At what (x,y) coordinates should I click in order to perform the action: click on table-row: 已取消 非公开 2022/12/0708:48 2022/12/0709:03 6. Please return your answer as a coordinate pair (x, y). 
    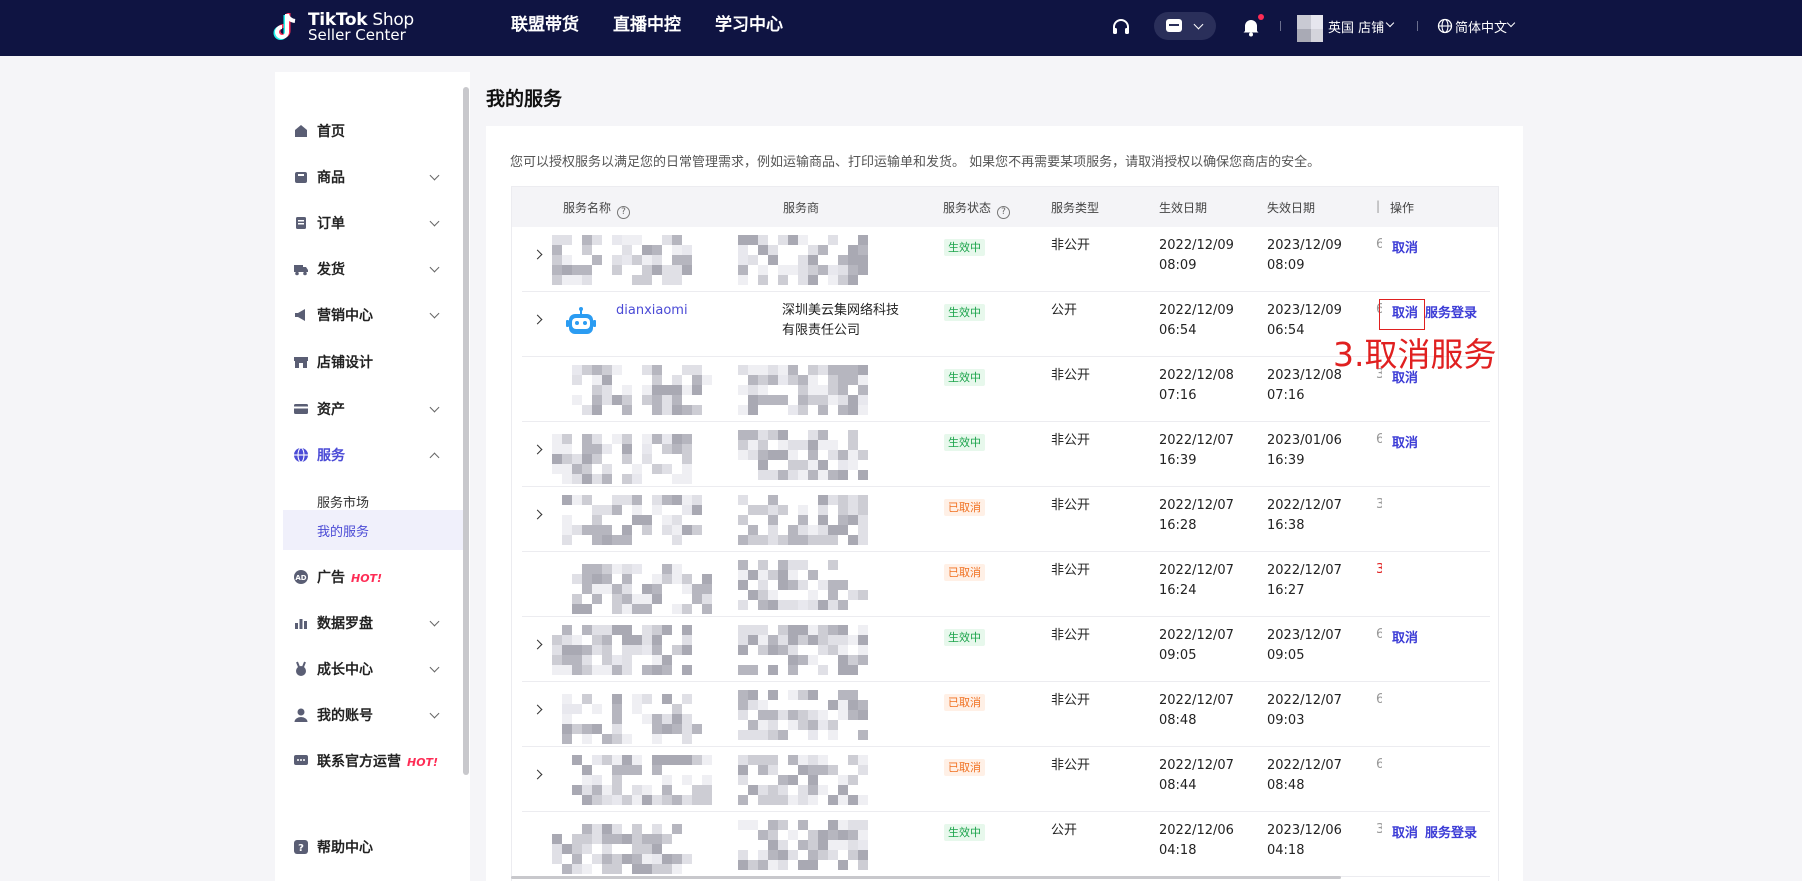
    Looking at the image, I should click on (1005, 714).